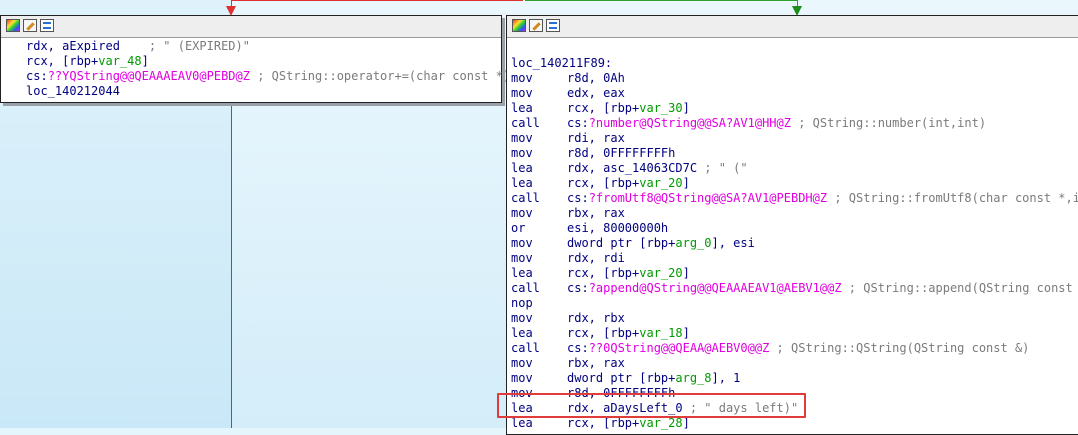 The width and height of the screenshot is (1078, 435). I want to click on instruction-line: lea rcx, [rbp+var_28], so click(794, 423).